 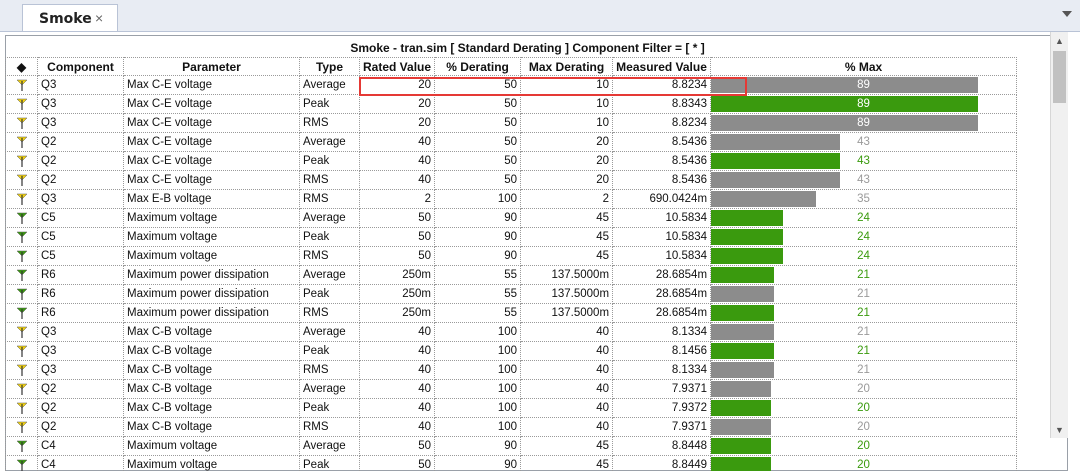 I want to click on table-row: C4 Maximum voltage Peak 50 90 45 8.8449 20, so click(x=511, y=463).